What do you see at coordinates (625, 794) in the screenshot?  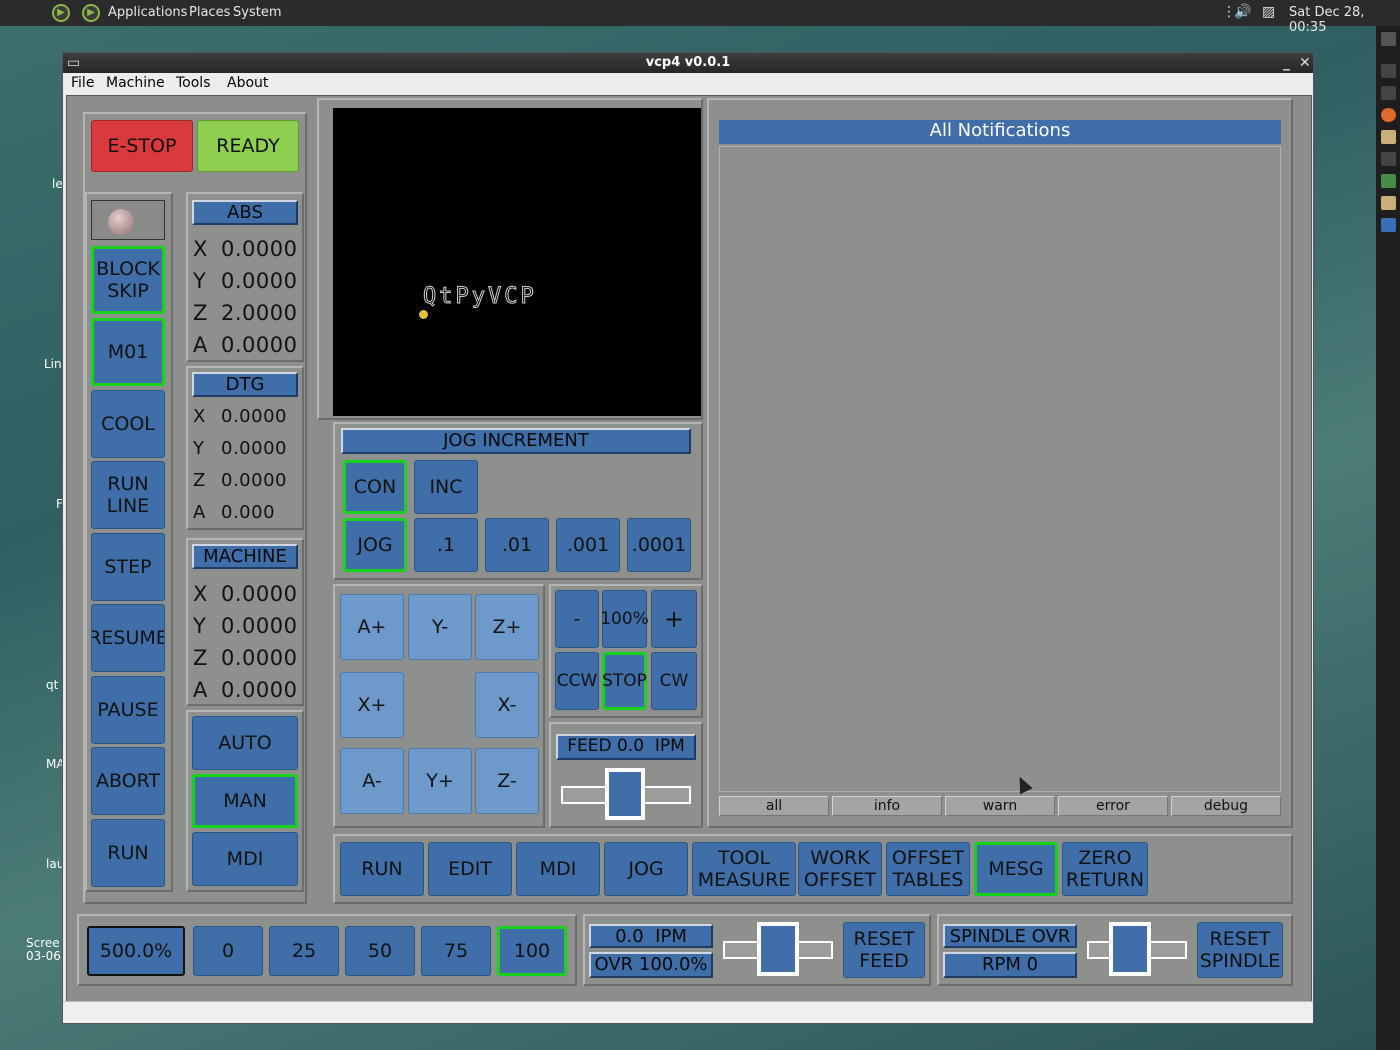 I see `jog-feed-slider-handle` at bounding box center [625, 794].